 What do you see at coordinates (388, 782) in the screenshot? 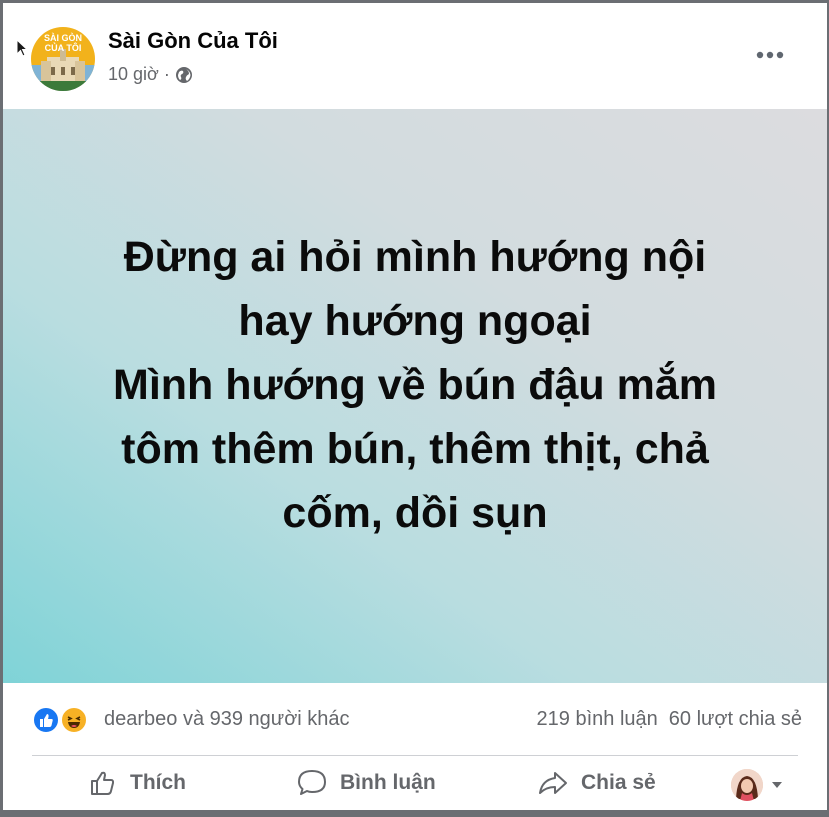
I see `comment-label: Bình luận` at bounding box center [388, 782].